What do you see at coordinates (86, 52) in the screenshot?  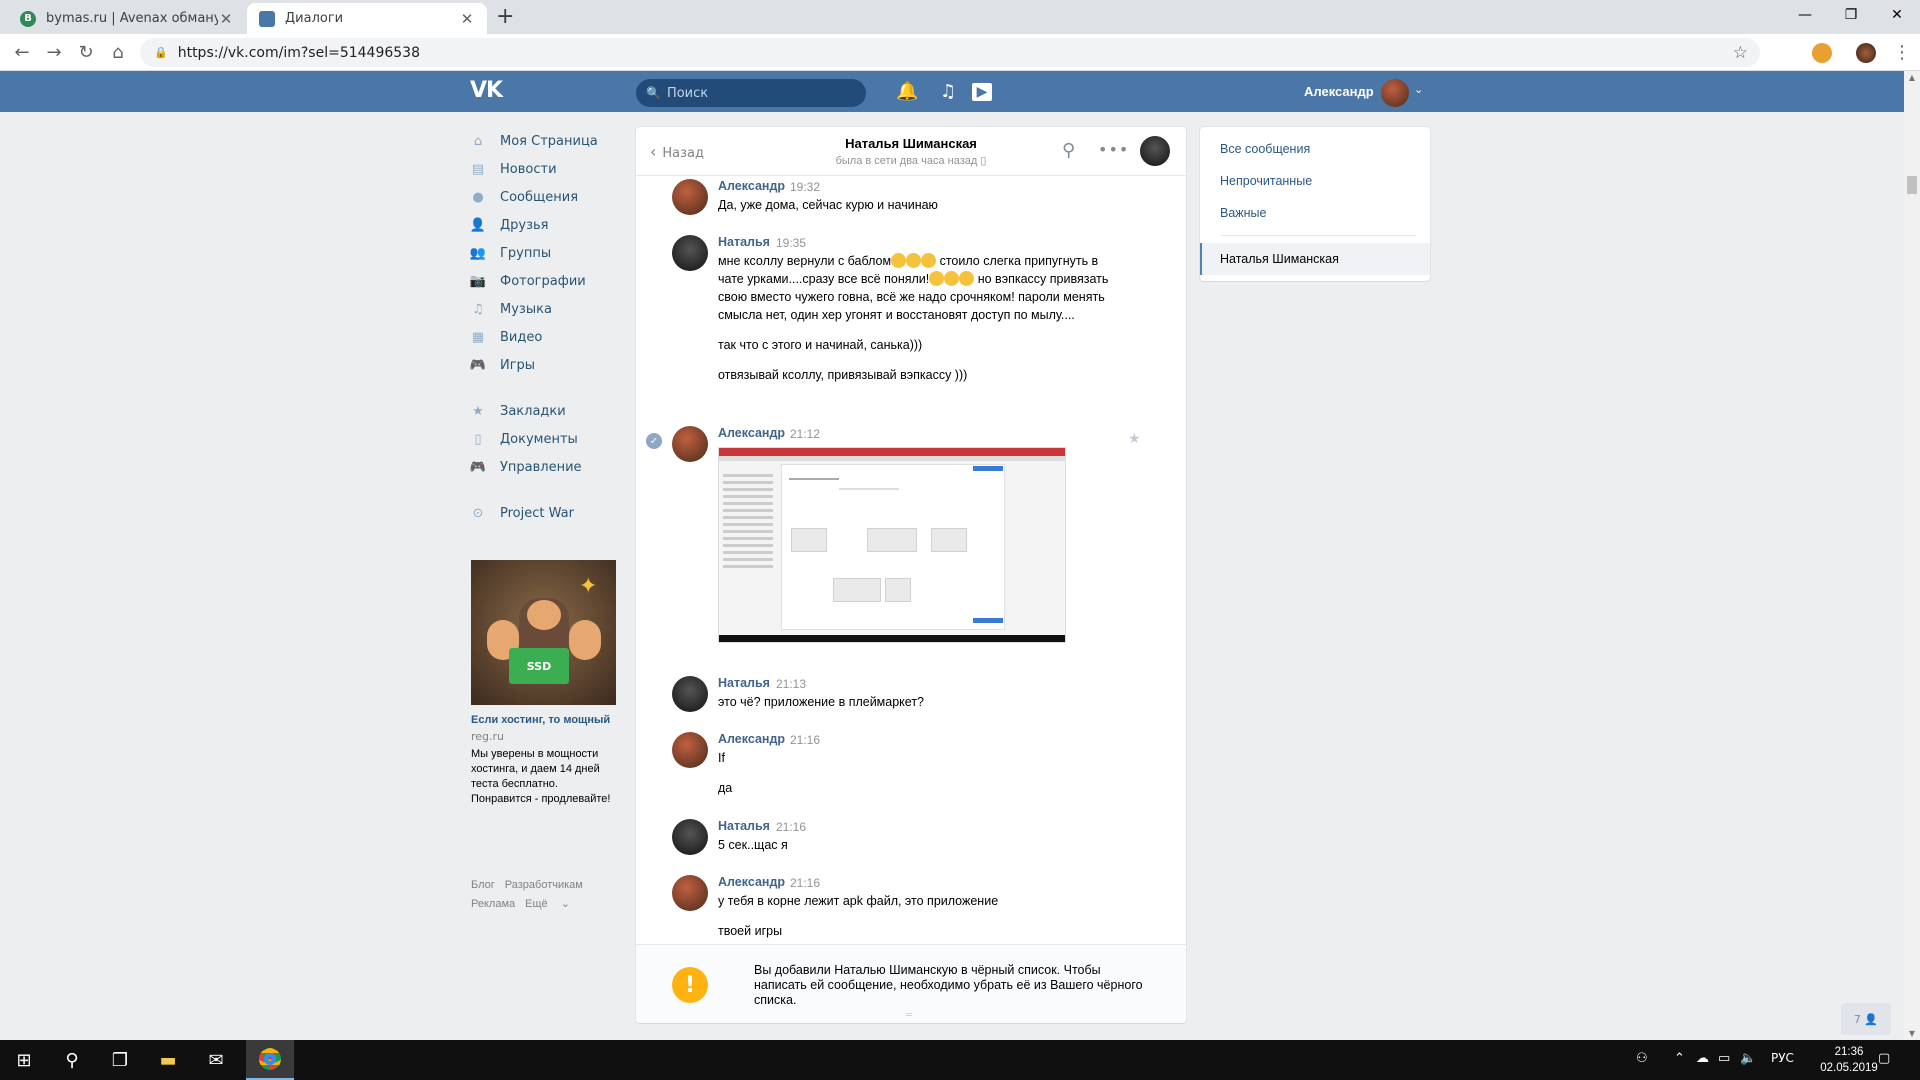 I see `reload-icon: ↻` at bounding box center [86, 52].